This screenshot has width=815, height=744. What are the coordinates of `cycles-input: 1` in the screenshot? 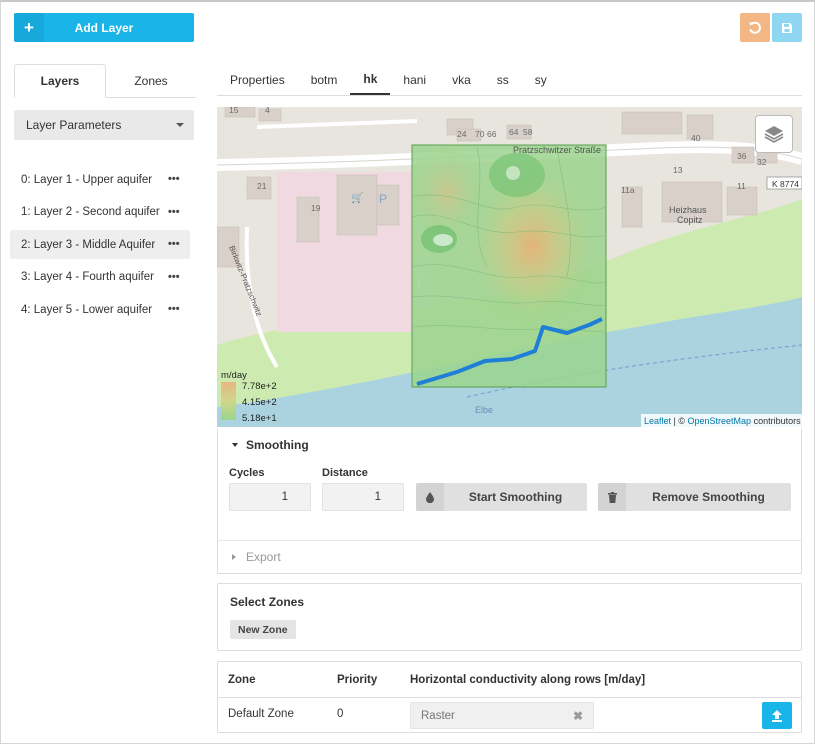 It's located at (270, 497).